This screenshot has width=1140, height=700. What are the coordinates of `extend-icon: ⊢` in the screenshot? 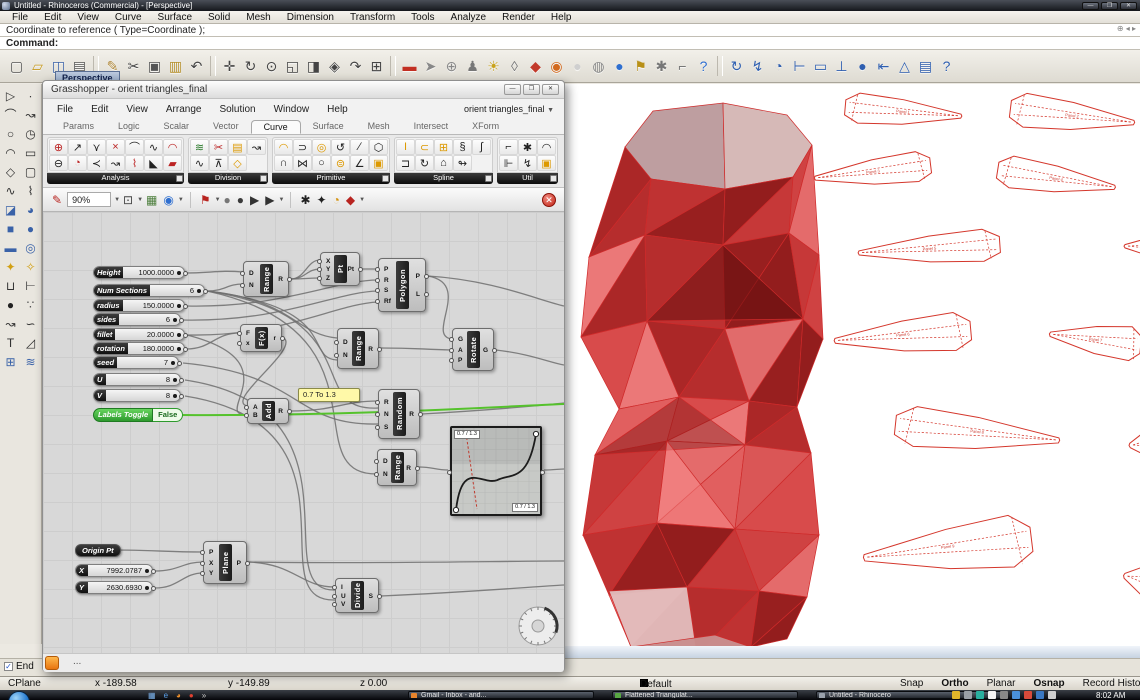 It's located at (799, 66).